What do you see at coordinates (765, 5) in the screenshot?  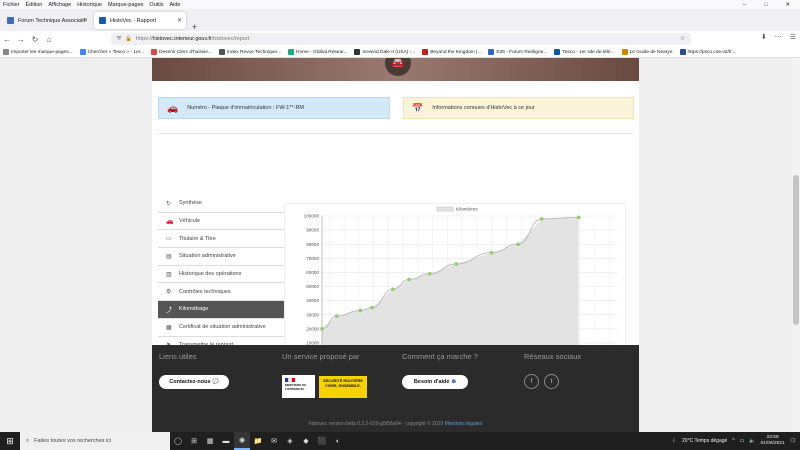 I see `maximize-icon: □` at bounding box center [765, 5].